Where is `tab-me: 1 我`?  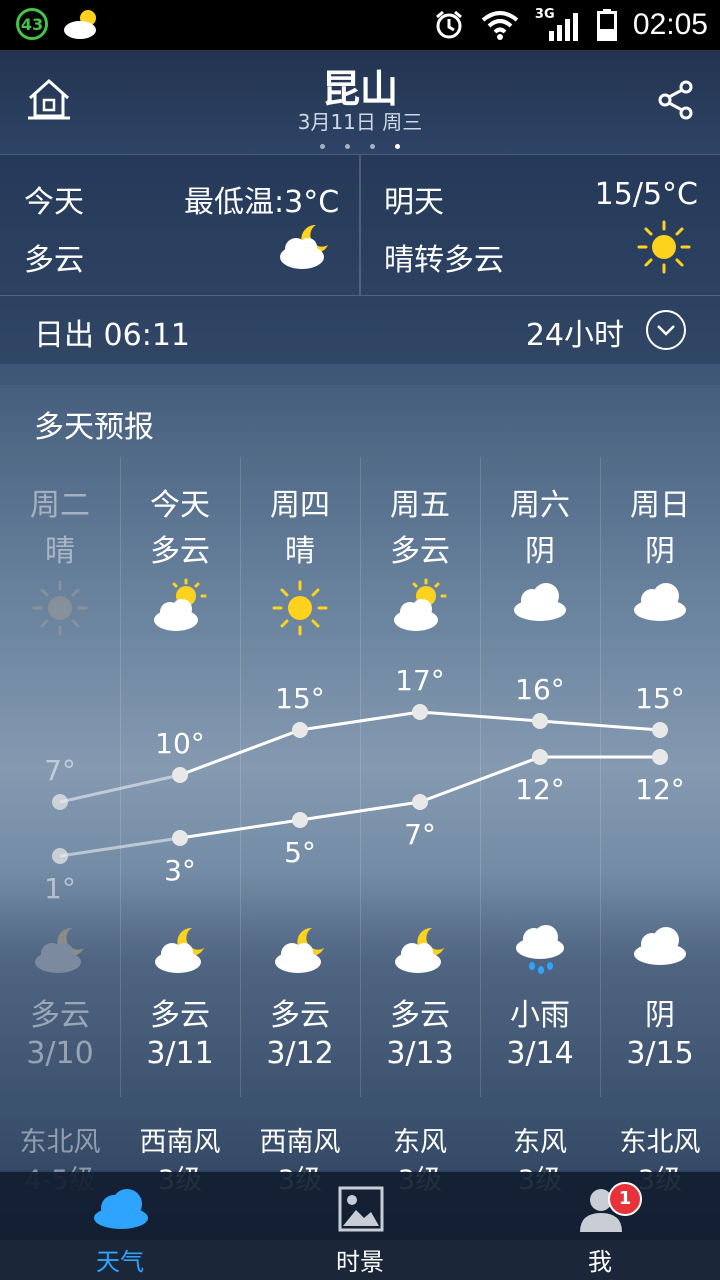
tab-me: 1 我 is located at coordinates (600, 1226).